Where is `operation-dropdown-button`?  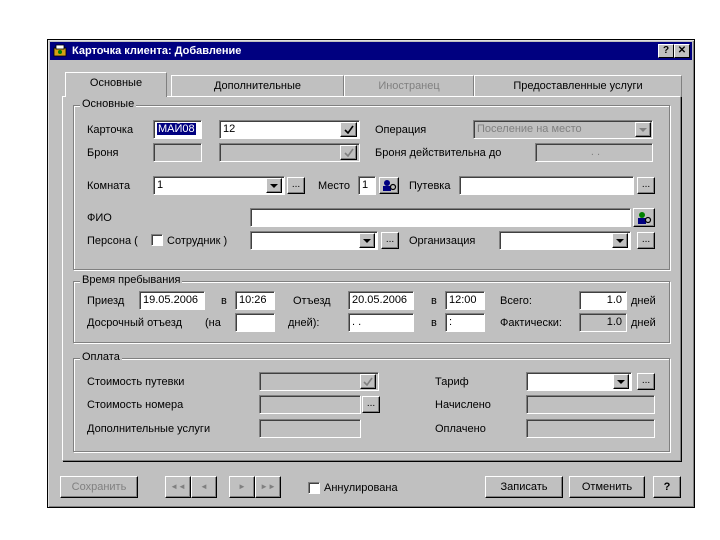
operation-dropdown-button is located at coordinates (643, 129).